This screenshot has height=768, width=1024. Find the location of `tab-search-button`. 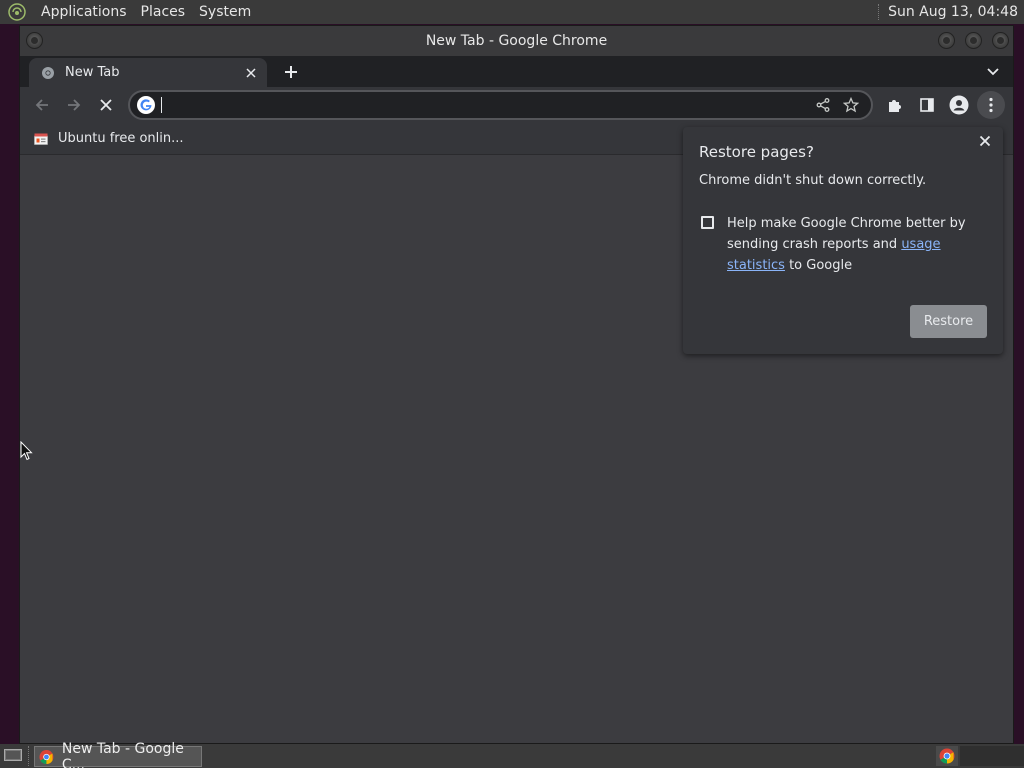

tab-search-button is located at coordinates (993, 71).